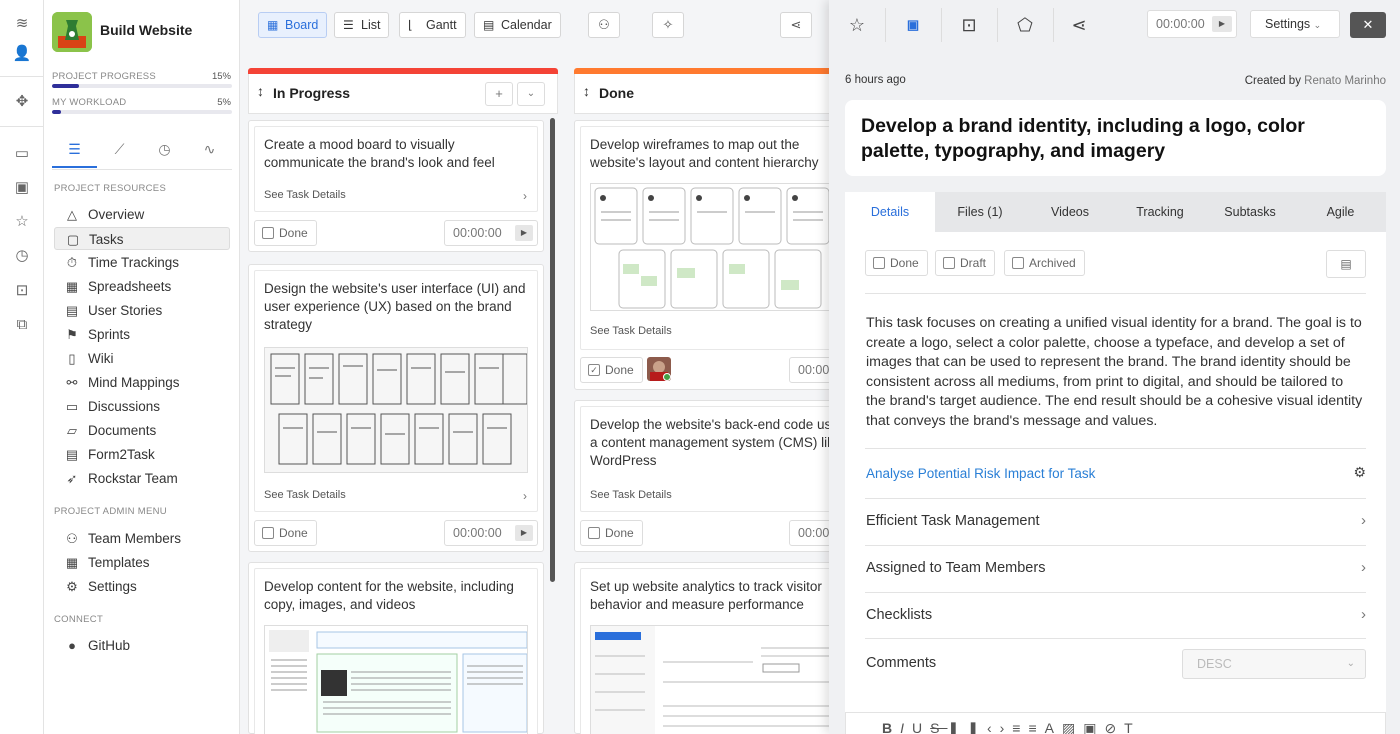 The width and height of the screenshot is (1400, 734). What do you see at coordinates (517, 25) in the screenshot?
I see `calendar-view-button: ▤ Calendar` at bounding box center [517, 25].